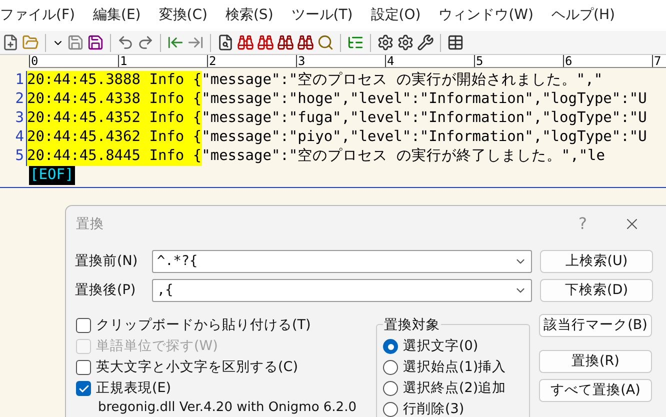 This screenshot has width=666, height=417. I want to click on arrow-right-icon, so click(195, 42).